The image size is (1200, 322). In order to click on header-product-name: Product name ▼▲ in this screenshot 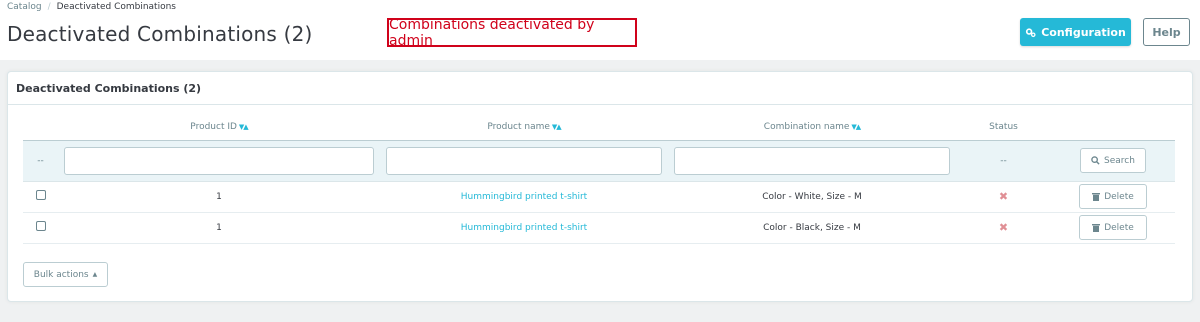, I will do `click(524, 127)`.